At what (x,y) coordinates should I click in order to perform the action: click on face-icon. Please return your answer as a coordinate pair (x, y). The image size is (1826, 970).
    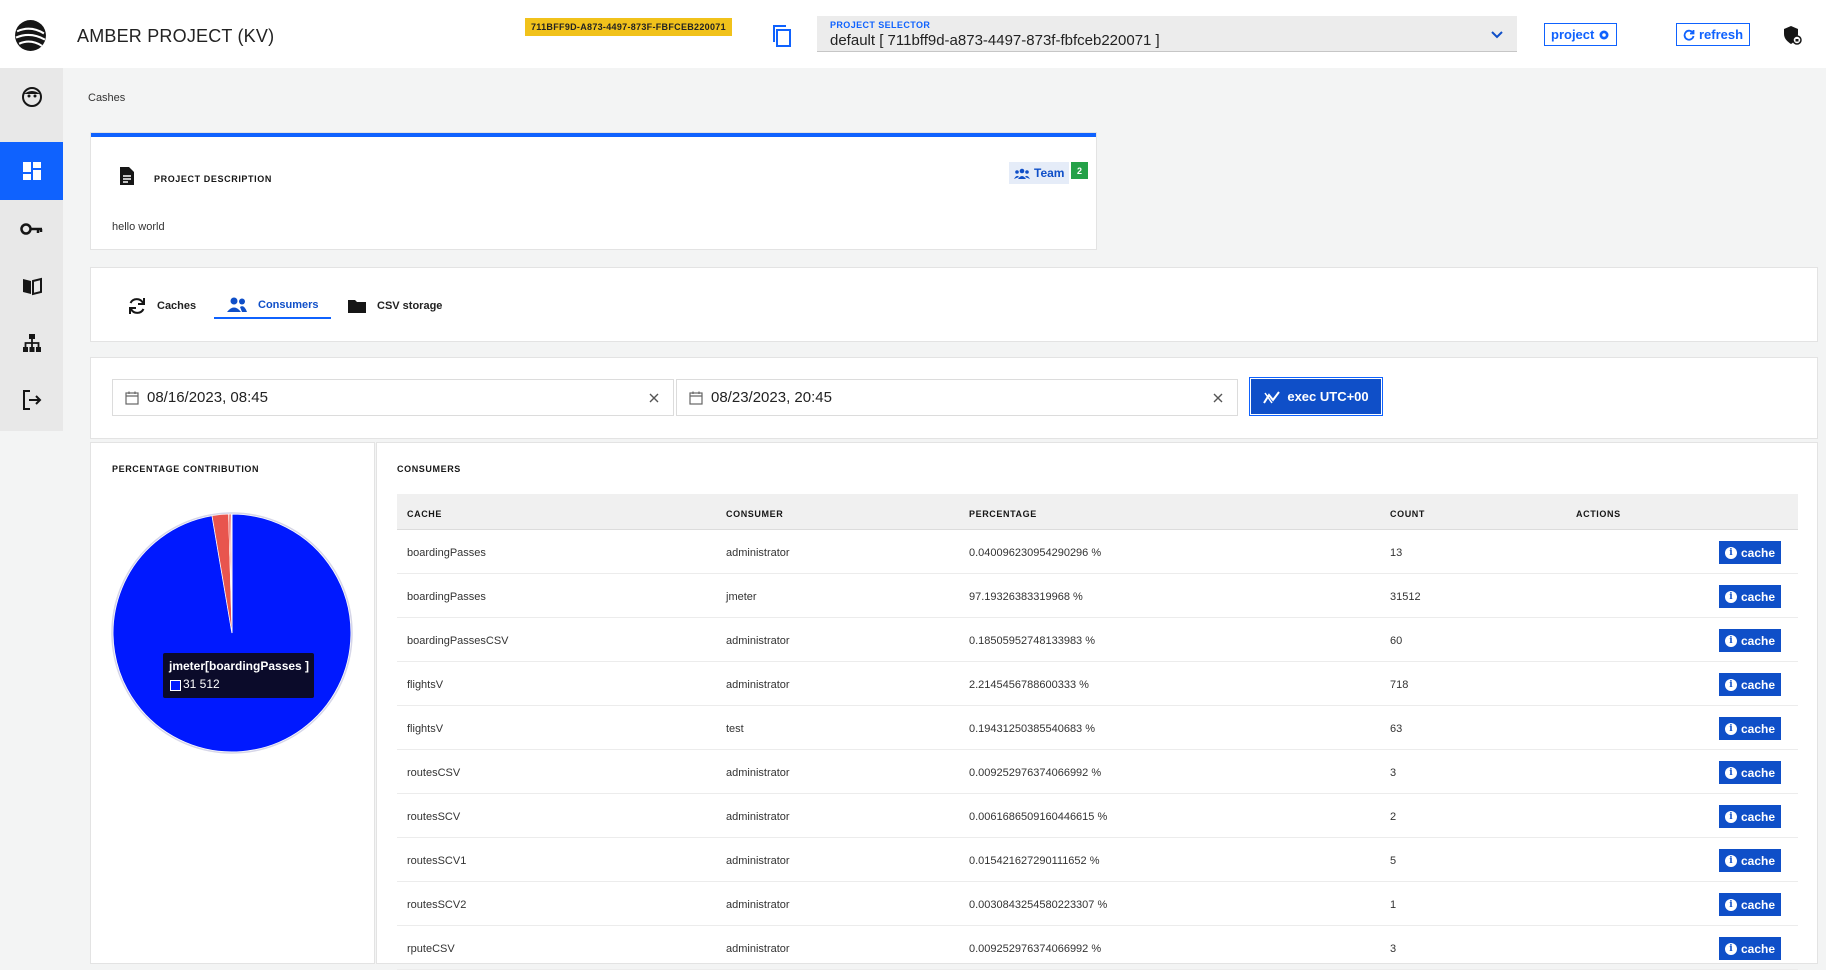
    Looking at the image, I should click on (32, 97).